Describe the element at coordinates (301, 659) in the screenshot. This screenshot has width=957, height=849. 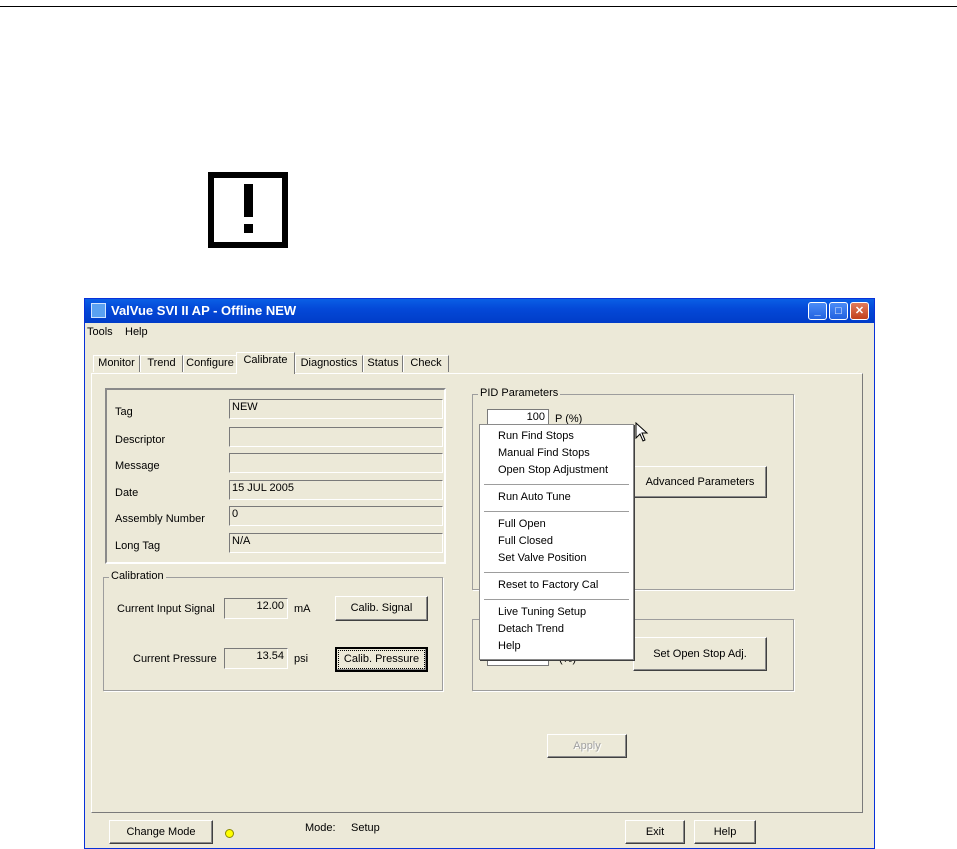
I see `pressure-unit: psi` at that location.